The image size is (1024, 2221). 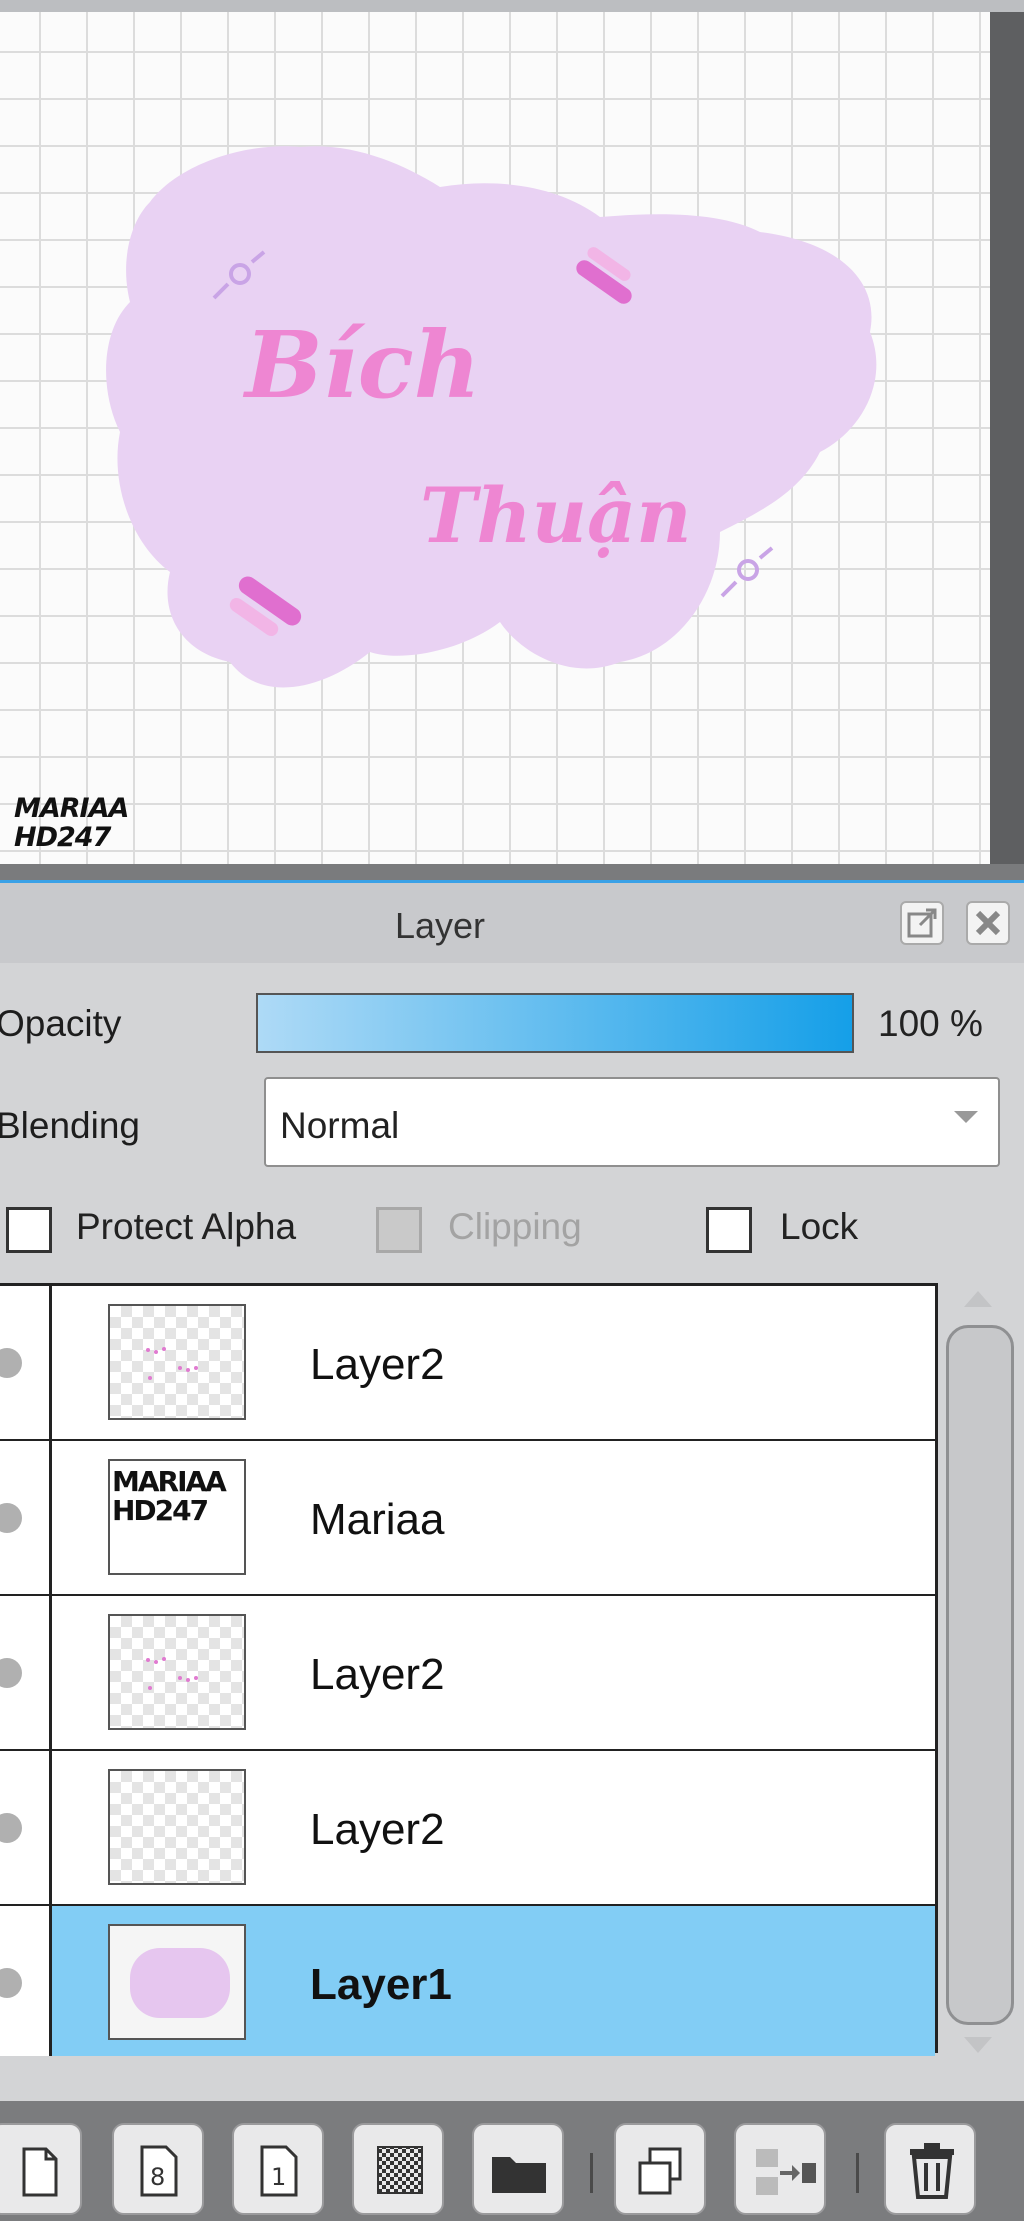 I want to click on artwork-text-1: Bích, so click(x=361, y=365).